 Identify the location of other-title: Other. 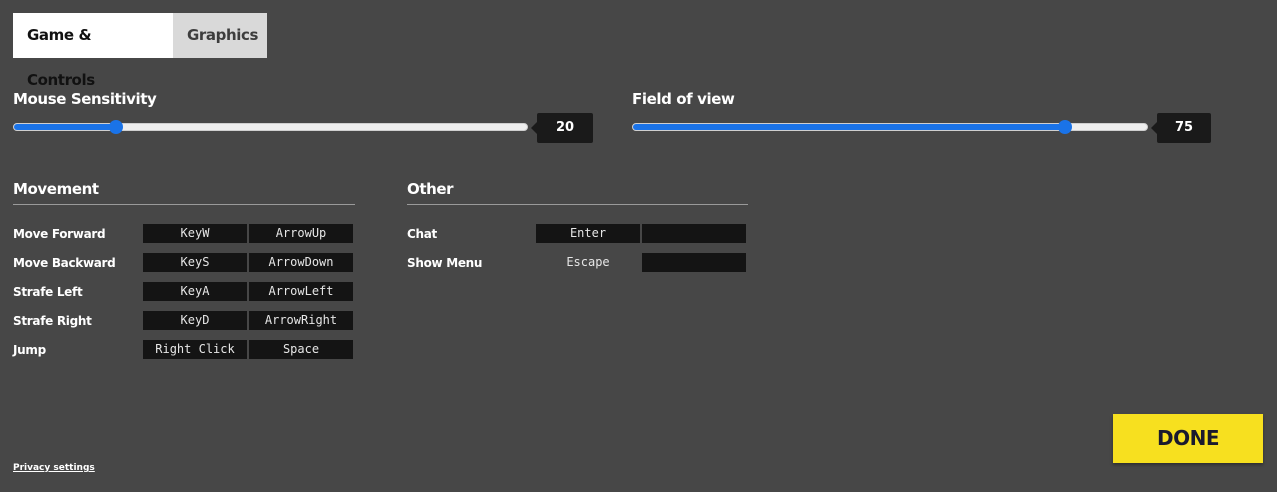
(577, 191).